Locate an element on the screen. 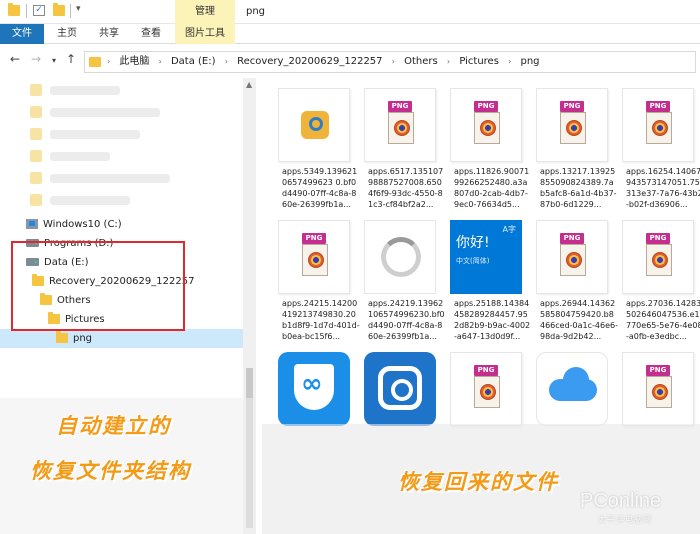 This screenshot has width=700, height=534. drive-windows10-c: Windows10 (C:) is located at coordinates (74, 224).